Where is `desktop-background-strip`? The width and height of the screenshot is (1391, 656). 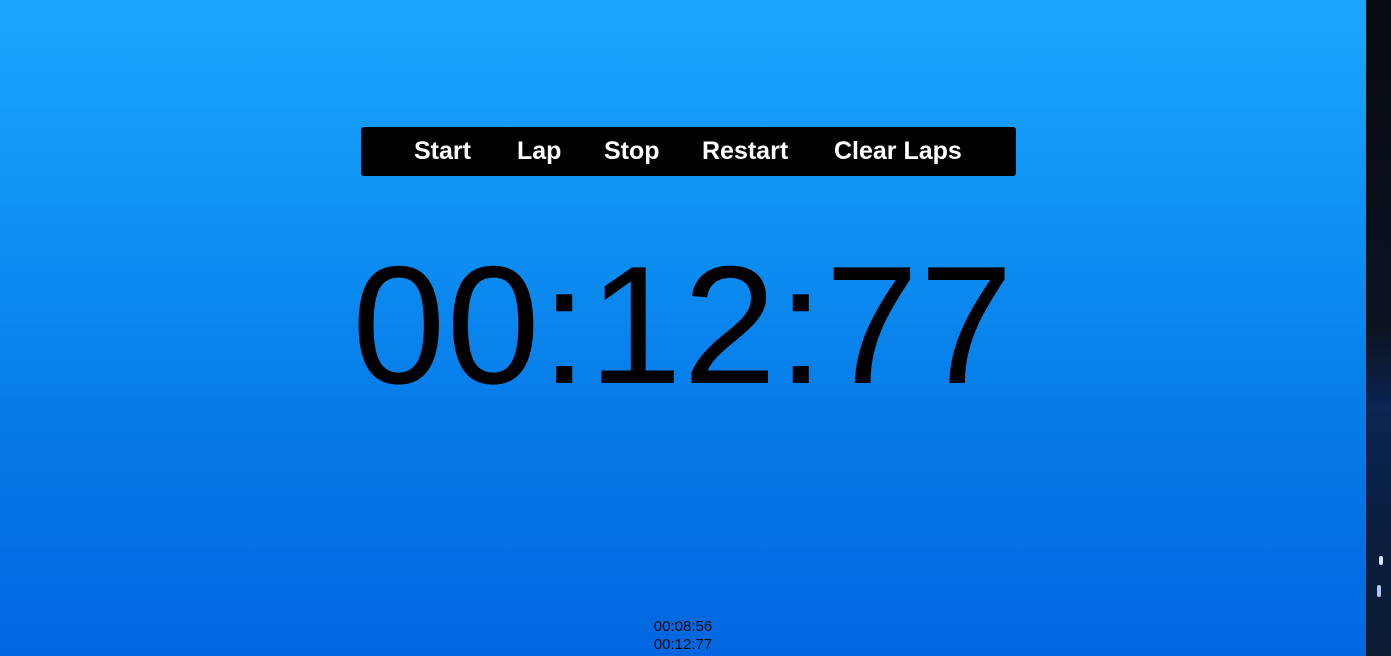
desktop-background-strip is located at coordinates (1378, 328).